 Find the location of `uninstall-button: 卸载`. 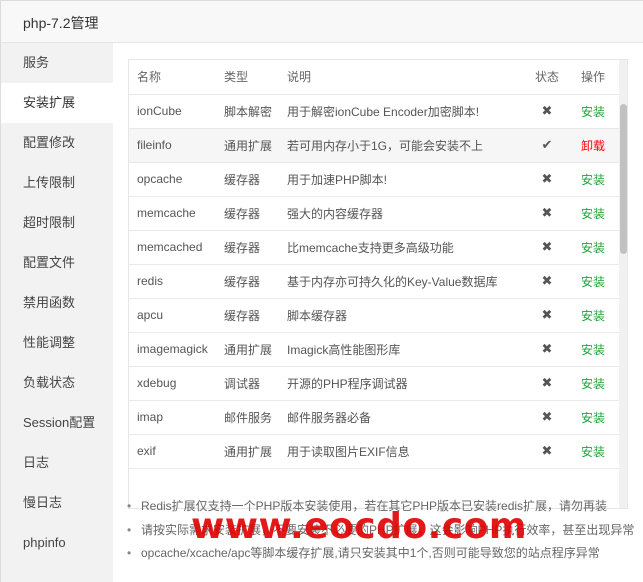

uninstall-button: 卸载 is located at coordinates (593, 146).